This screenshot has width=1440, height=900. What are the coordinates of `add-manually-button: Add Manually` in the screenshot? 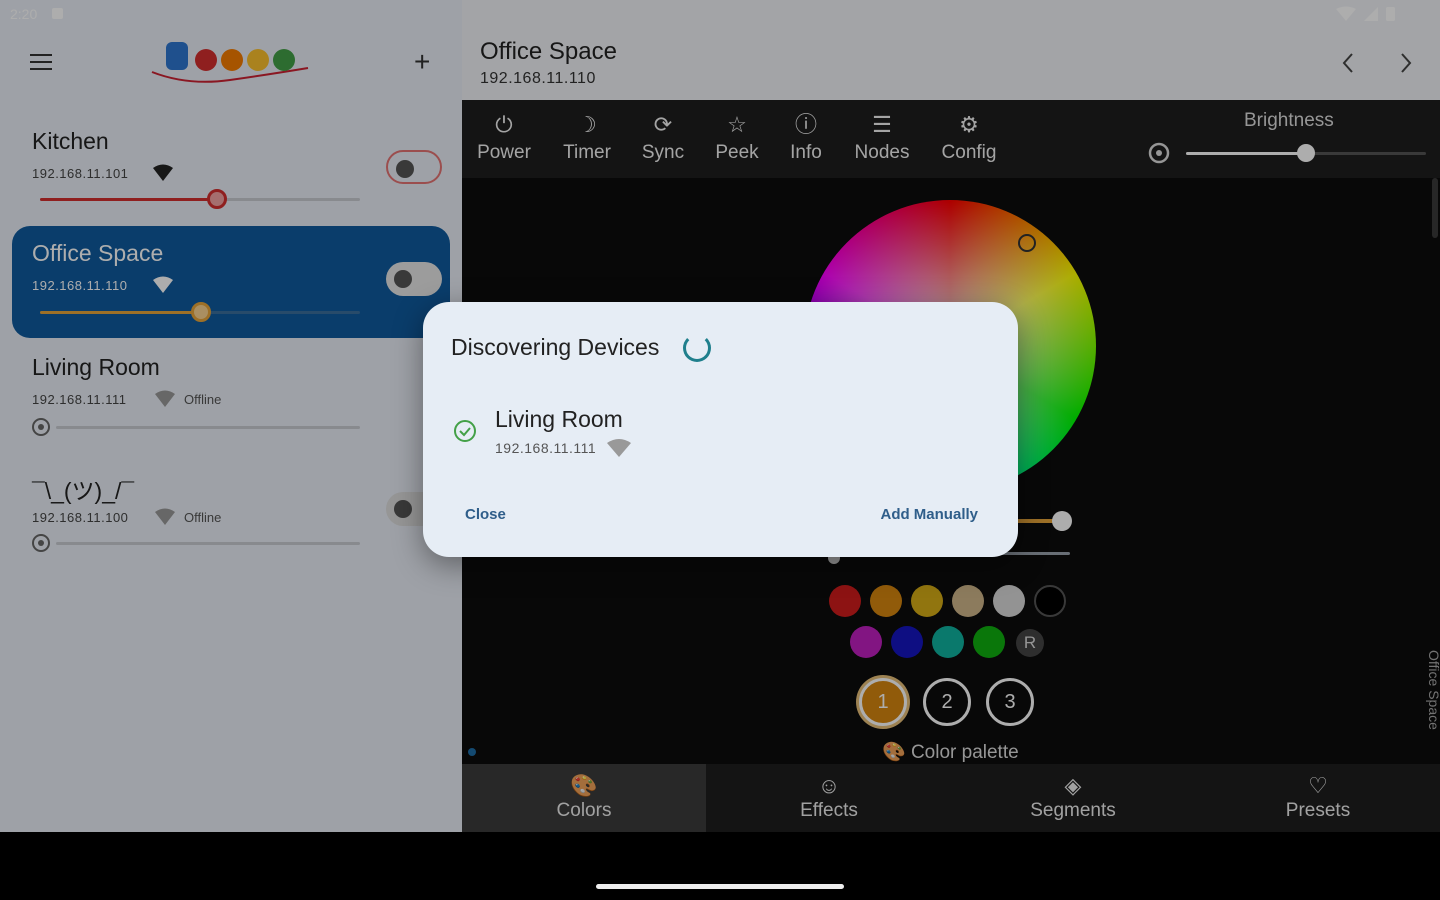 It's located at (929, 514).